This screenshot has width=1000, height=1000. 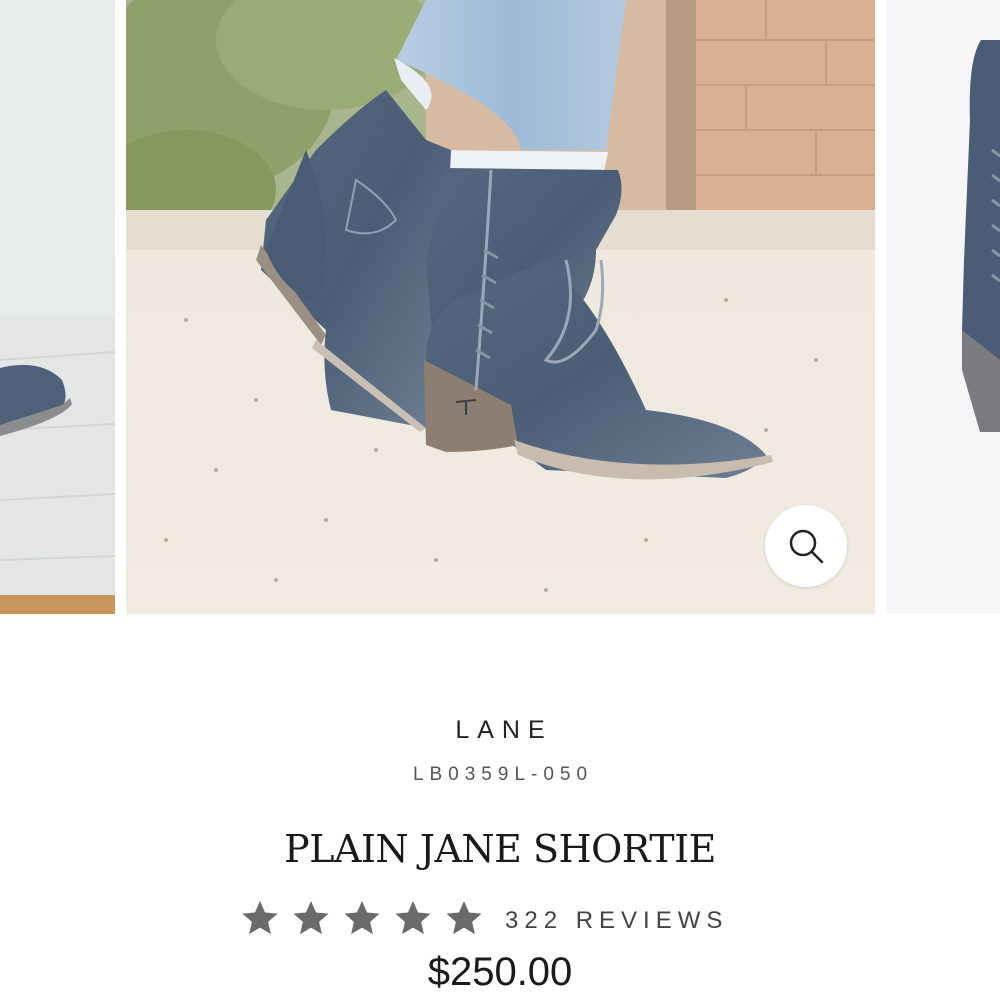 I want to click on product-price: $250.00, so click(x=500, y=972).